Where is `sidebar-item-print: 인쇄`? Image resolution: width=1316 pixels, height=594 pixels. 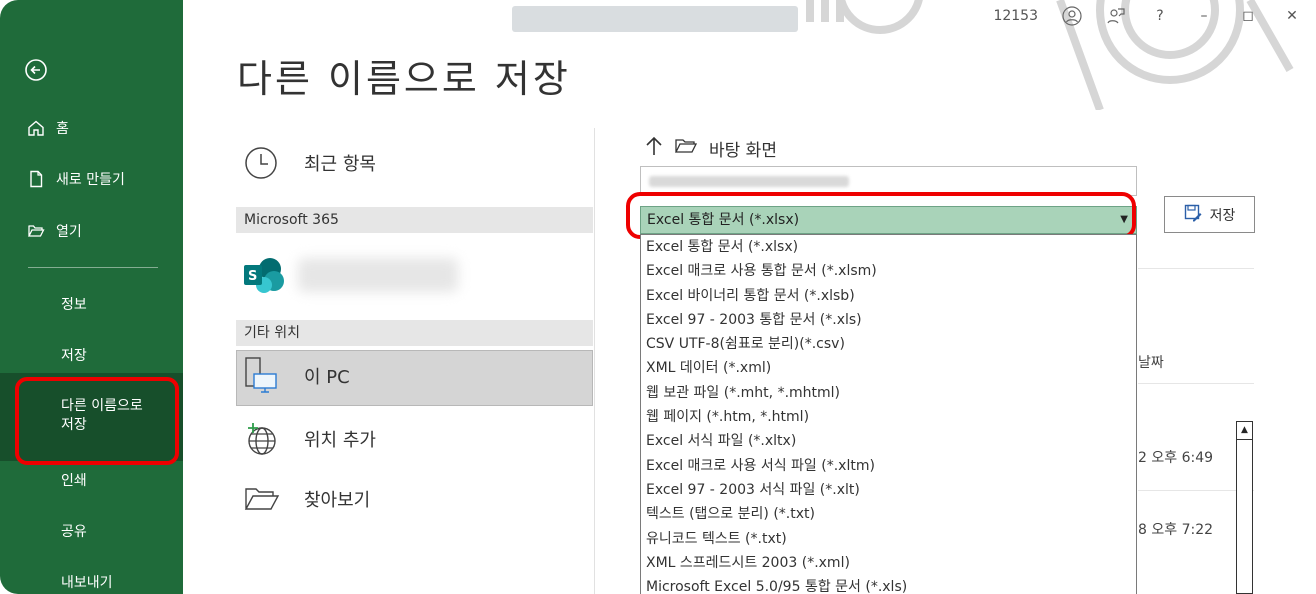 sidebar-item-print: 인쇄 is located at coordinates (74, 480).